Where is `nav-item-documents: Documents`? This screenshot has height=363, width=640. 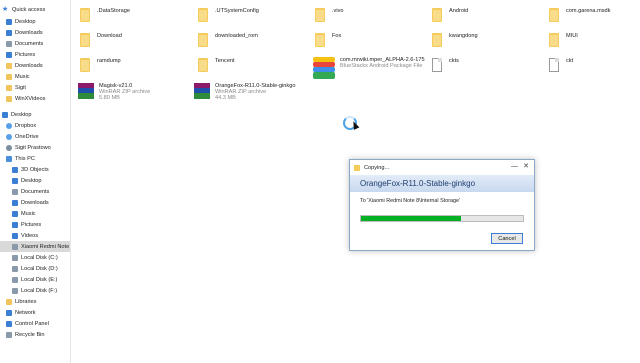 nav-item-documents: Documents is located at coordinates (24, 43).